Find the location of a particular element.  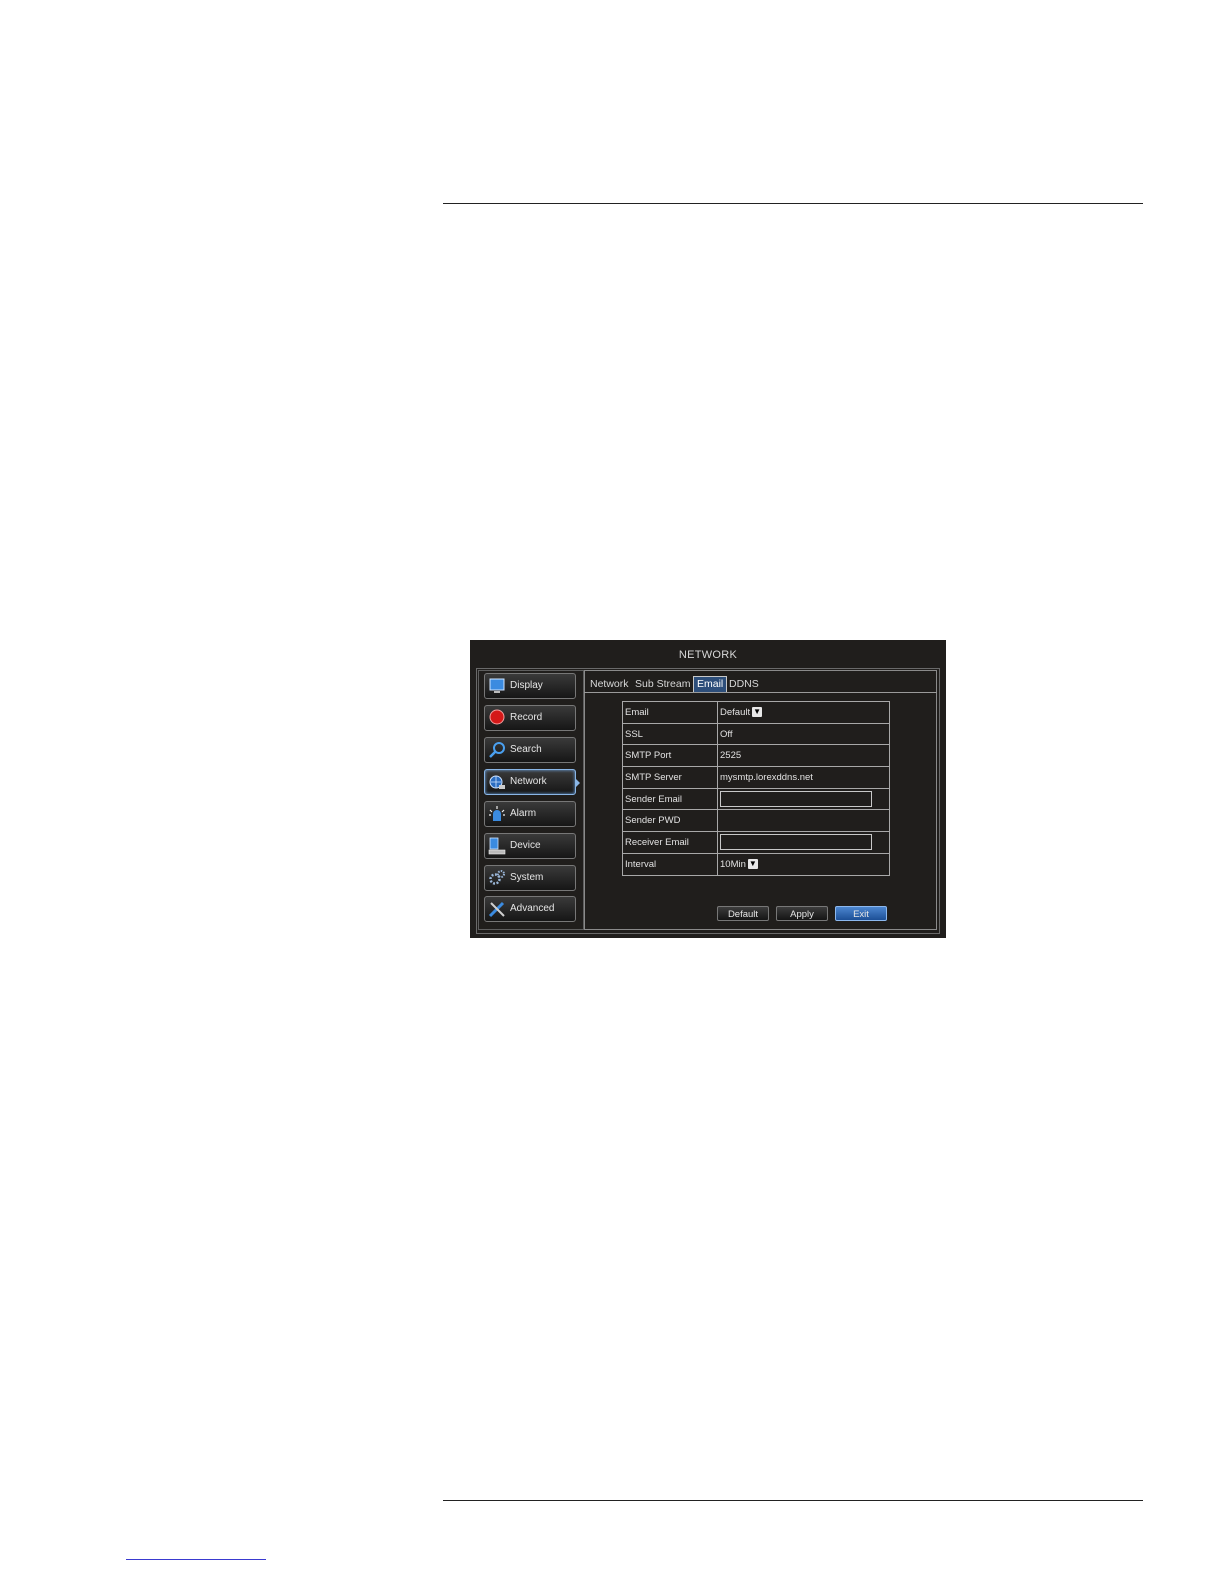

table-row: SMTP Server mysmtp.lorexddns.net is located at coordinates (756, 777).